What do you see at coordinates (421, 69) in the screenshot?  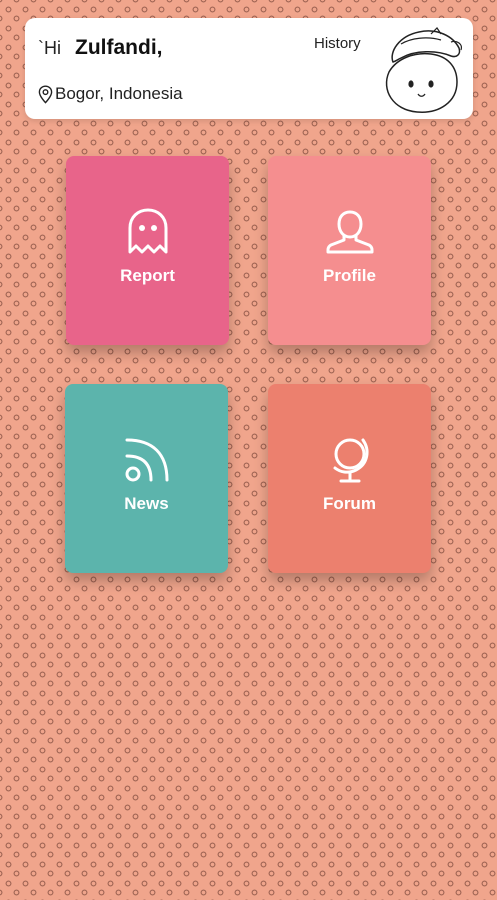 I see `mascot-face-icon` at bounding box center [421, 69].